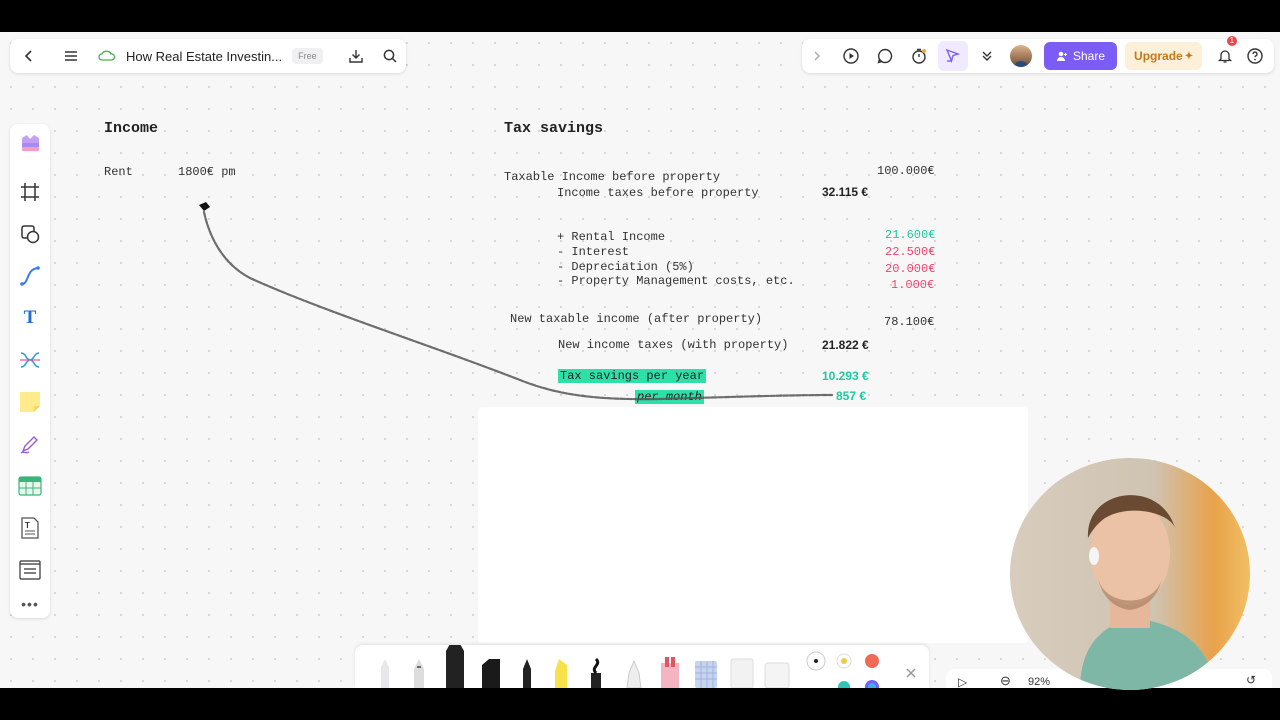 This screenshot has height=720, width=1280. I want to click on zoom-level: 92%, so click(1039, 682).